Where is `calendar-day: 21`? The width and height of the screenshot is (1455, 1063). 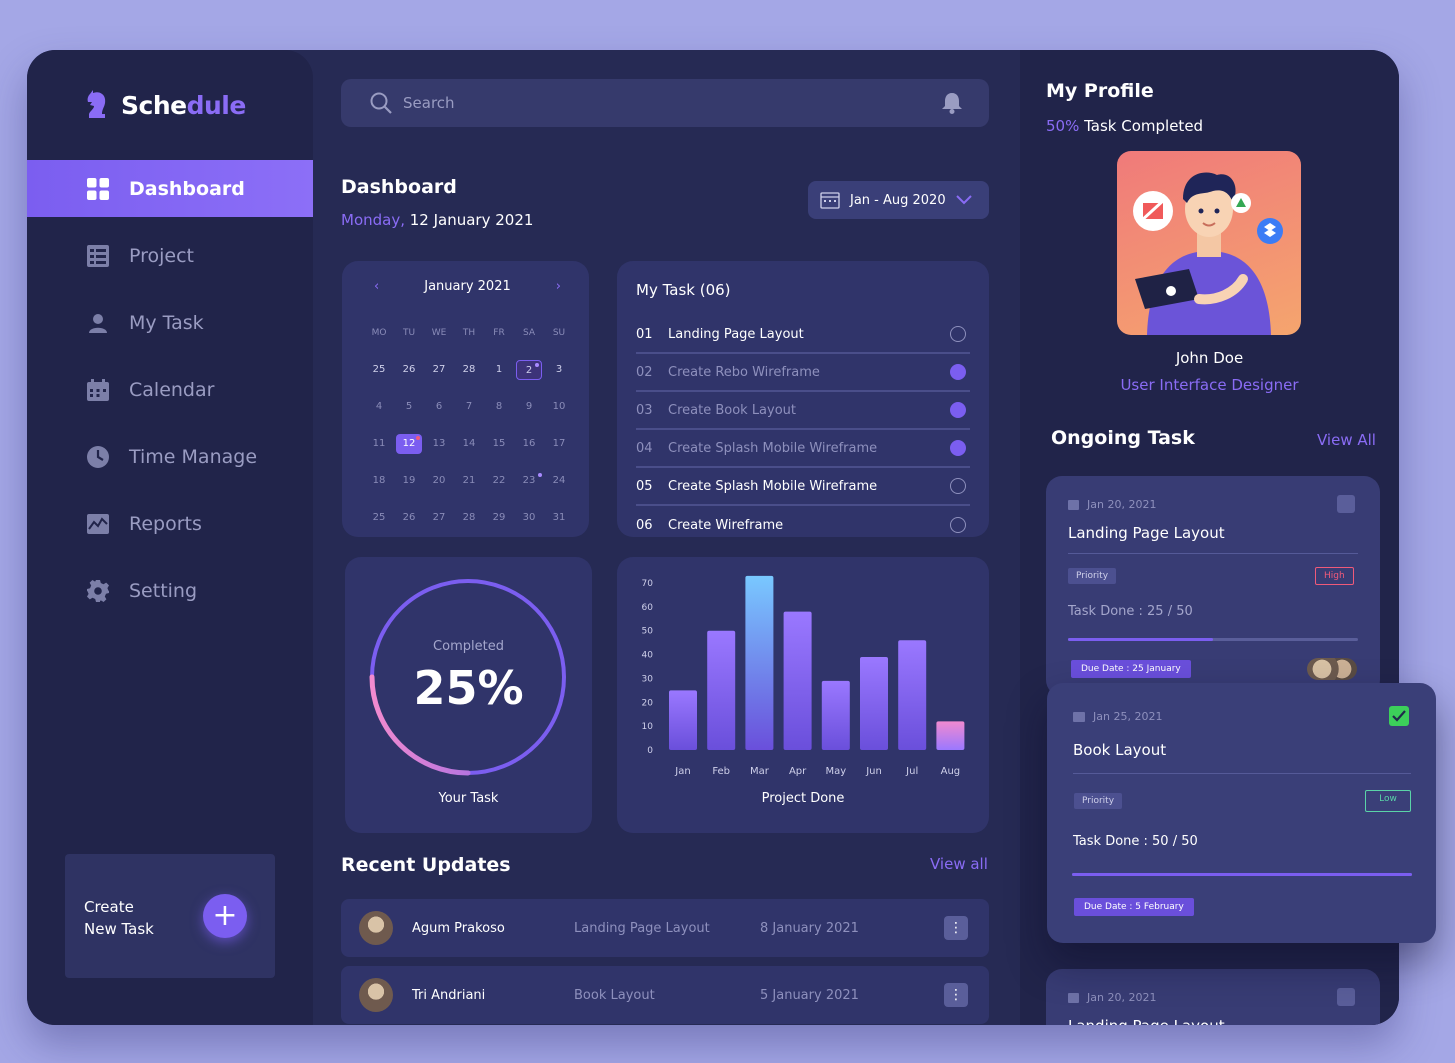 calendar-day: 21 is located at coordinates (469, 481).